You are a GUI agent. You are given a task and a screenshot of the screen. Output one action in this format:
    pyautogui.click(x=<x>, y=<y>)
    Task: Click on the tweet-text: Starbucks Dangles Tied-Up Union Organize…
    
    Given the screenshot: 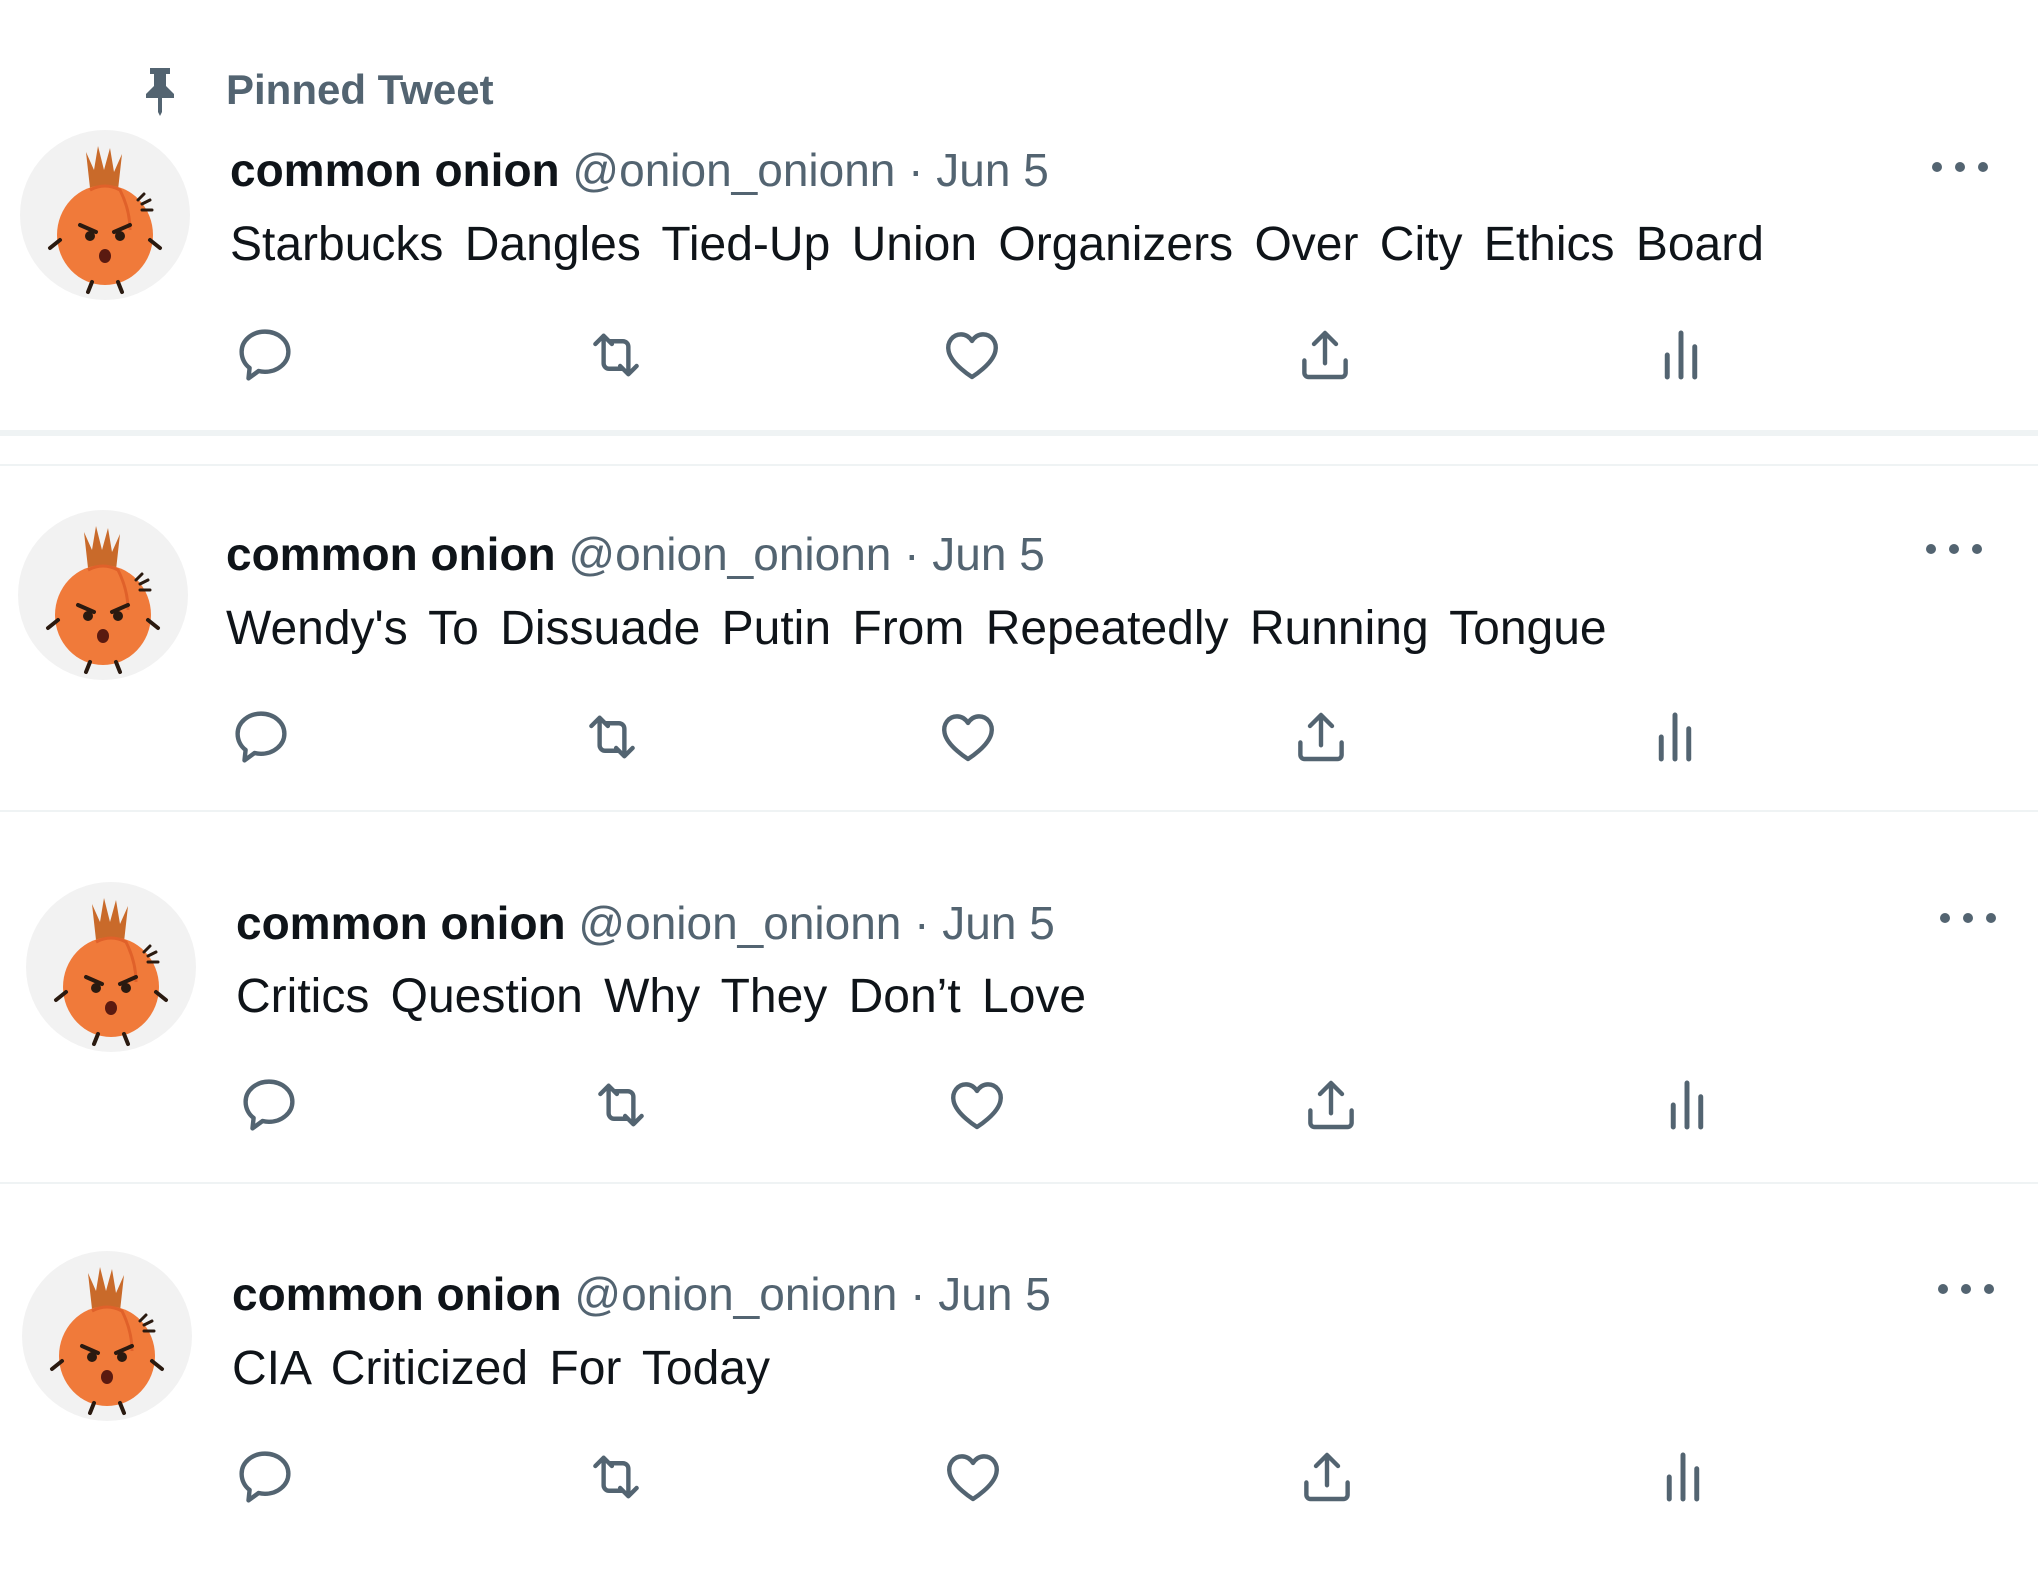 What is the action you would take?
    pyautogui.click(x=997, y=244)
    